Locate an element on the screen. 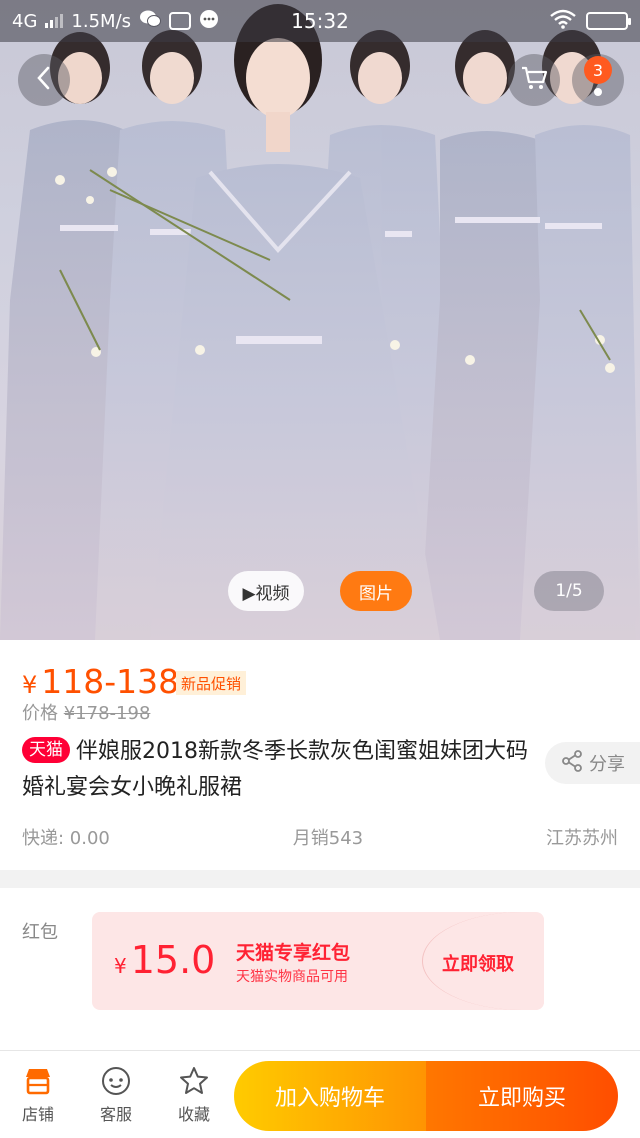 The width and height of the screenshot is (640, 1138). back-button is located at coordinates (44, 80).